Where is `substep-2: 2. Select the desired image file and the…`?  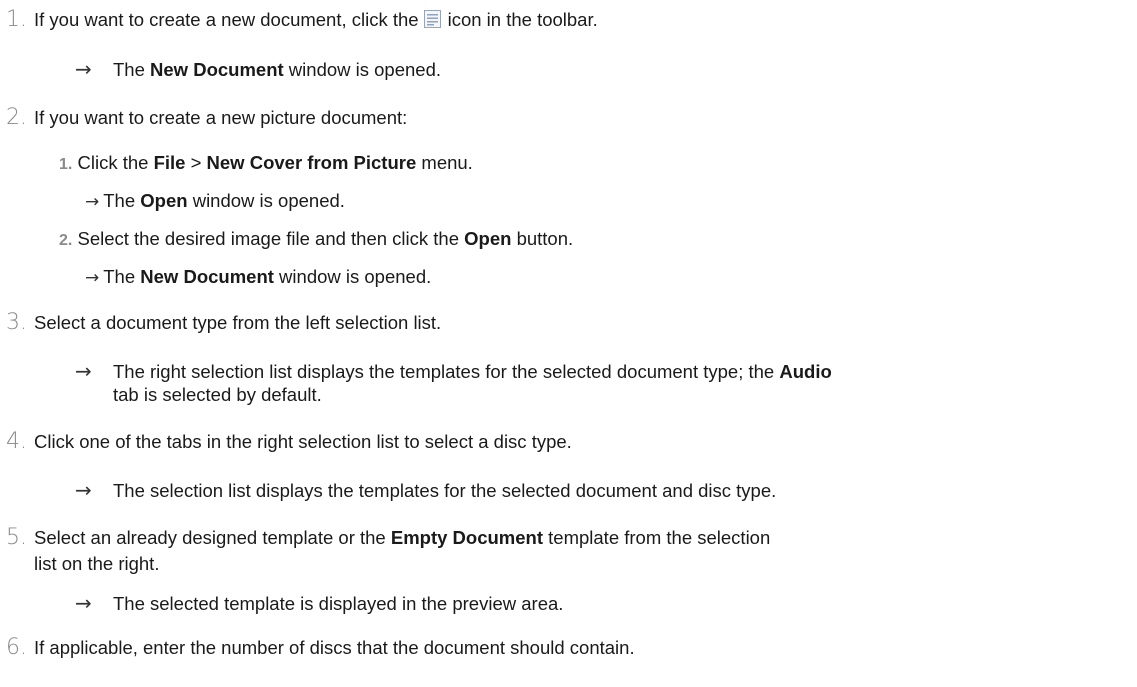 substep-2: 2. Select the desired image file and the… is located at coordinates (316, 238).